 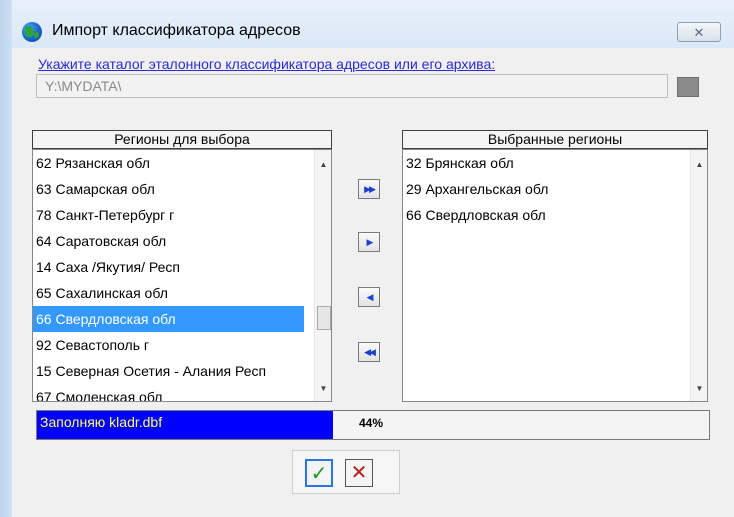 I want to click on add-all-button: ▶▶, so click(x=369, y=189).